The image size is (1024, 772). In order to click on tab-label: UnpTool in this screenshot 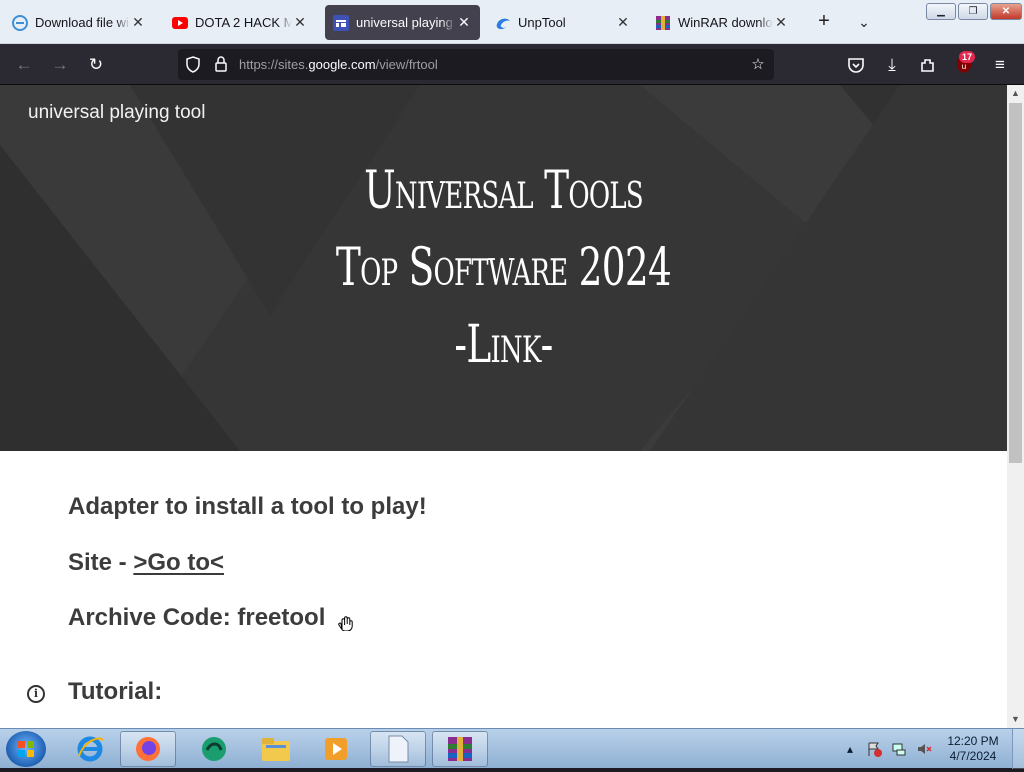, I will do `click(542, 22)`.